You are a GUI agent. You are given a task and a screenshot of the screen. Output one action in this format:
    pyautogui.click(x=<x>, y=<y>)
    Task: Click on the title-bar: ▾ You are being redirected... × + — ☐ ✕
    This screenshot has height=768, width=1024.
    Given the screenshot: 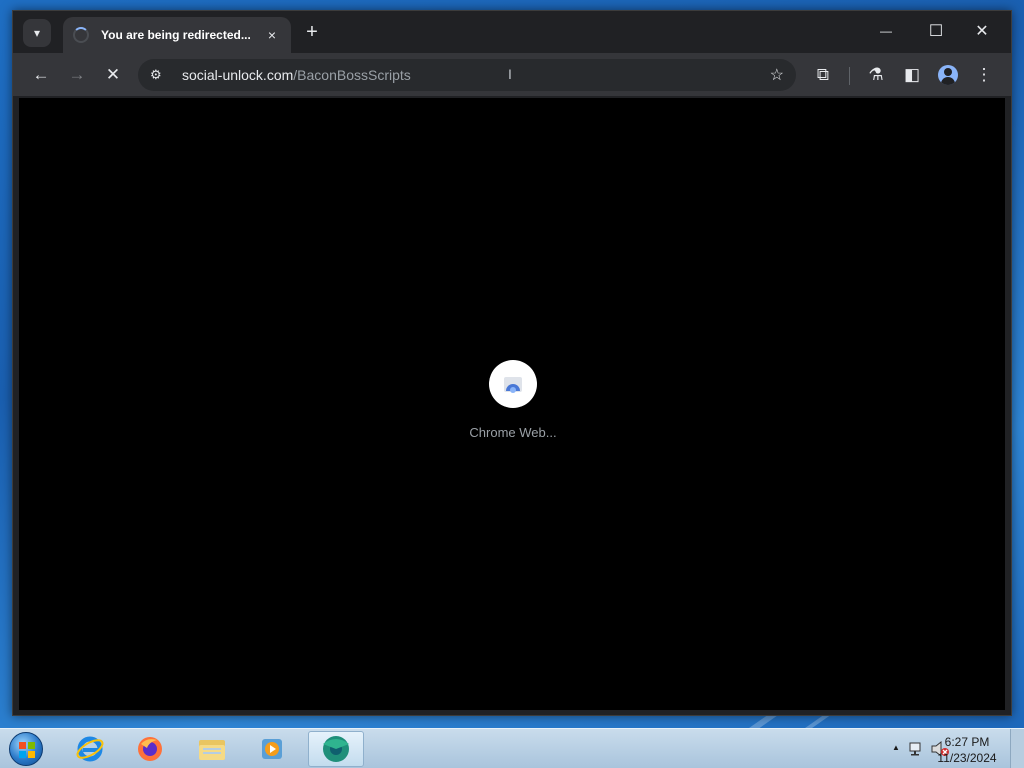 What is the action you would take?
    pyautogui.click(x=512, y=32)
    